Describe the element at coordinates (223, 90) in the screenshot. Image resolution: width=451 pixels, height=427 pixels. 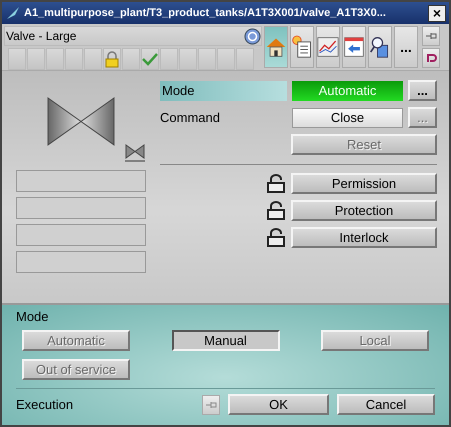
I see `mode-label: Mode` at that location.